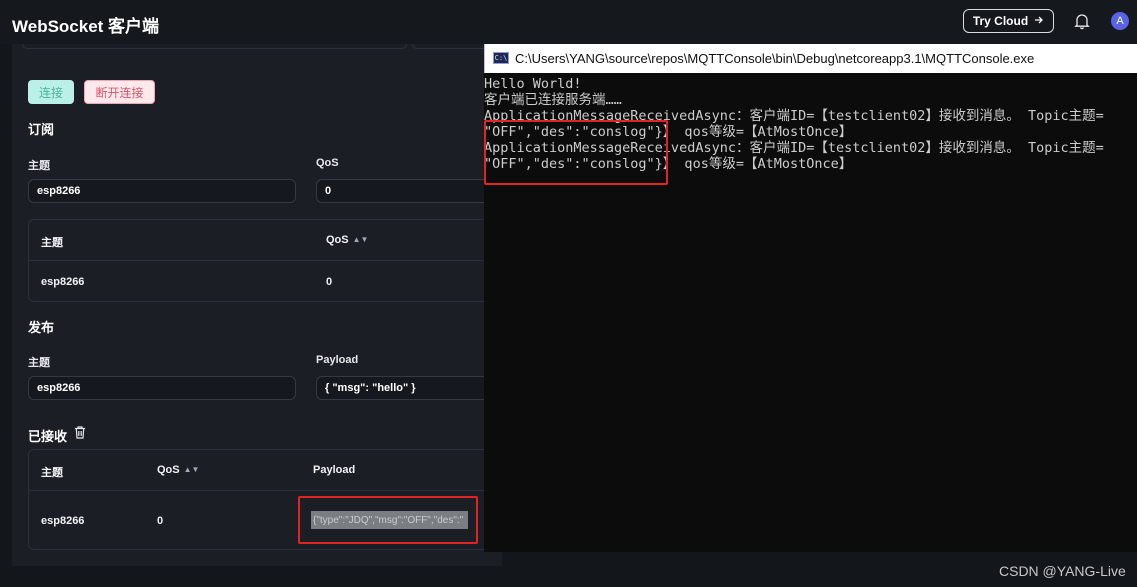  Describe the element at coordinates (63, 282) in the screenshot. I see `sub-row-topic: esp8266` at that location.